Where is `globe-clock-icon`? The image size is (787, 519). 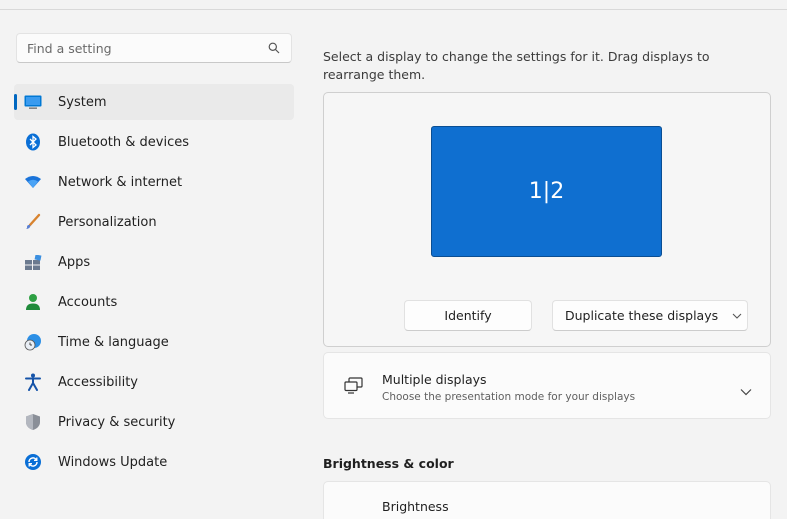 globe-clock-icon is located at coordinates (33, 342).